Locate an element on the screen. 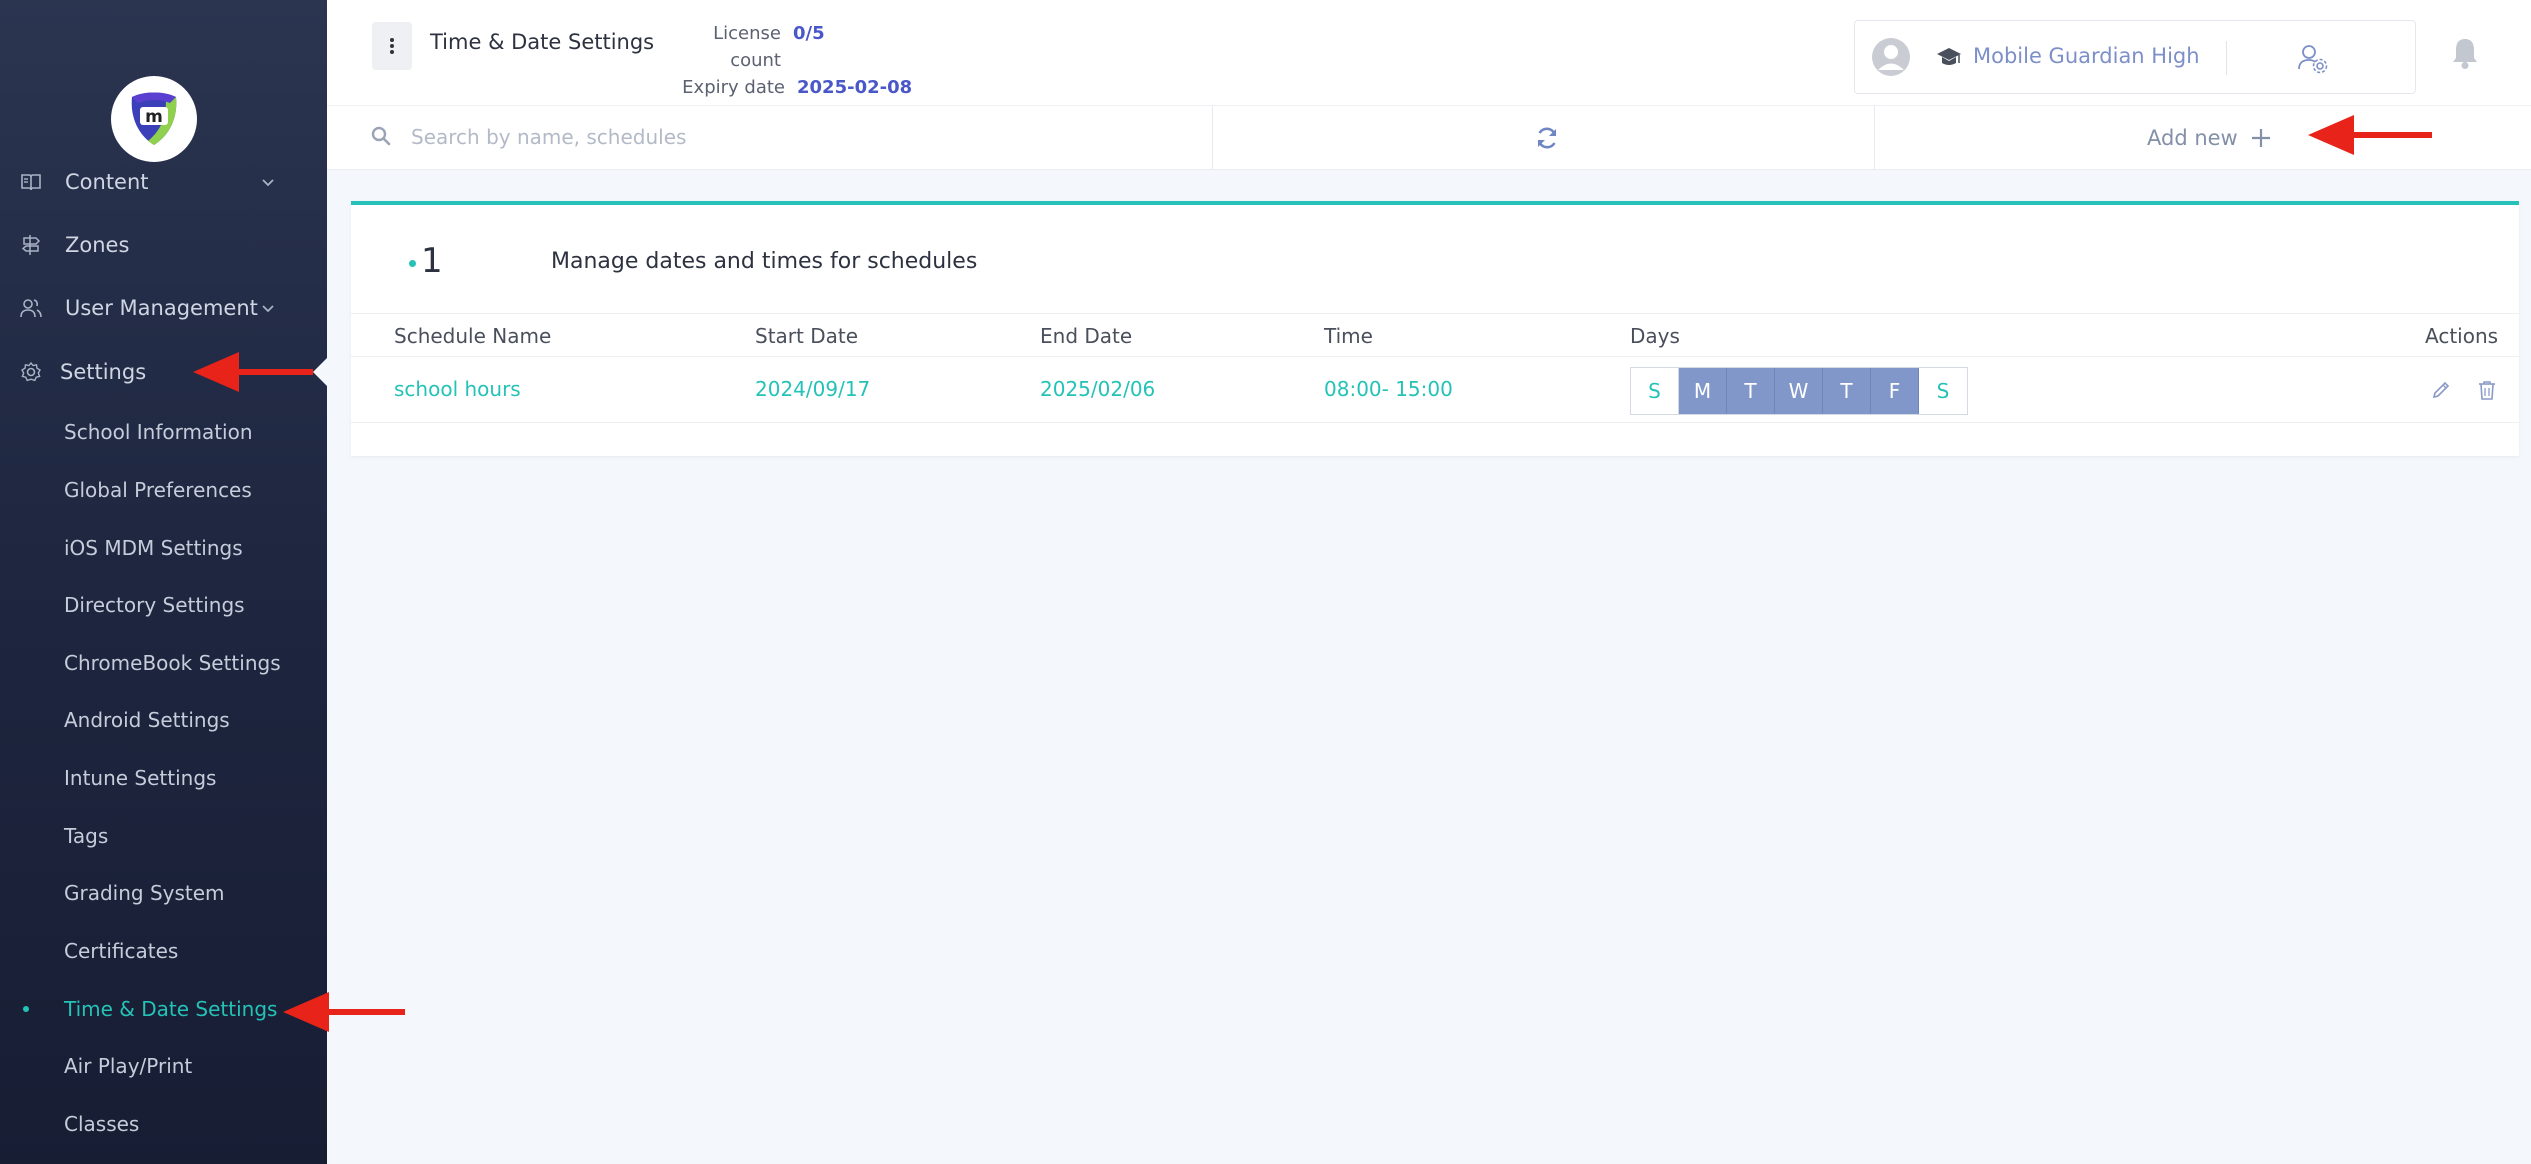 The height and width of the screenshot is (1164, 2531). column-header-actions: Actions is located at coordinates (2462, 336).